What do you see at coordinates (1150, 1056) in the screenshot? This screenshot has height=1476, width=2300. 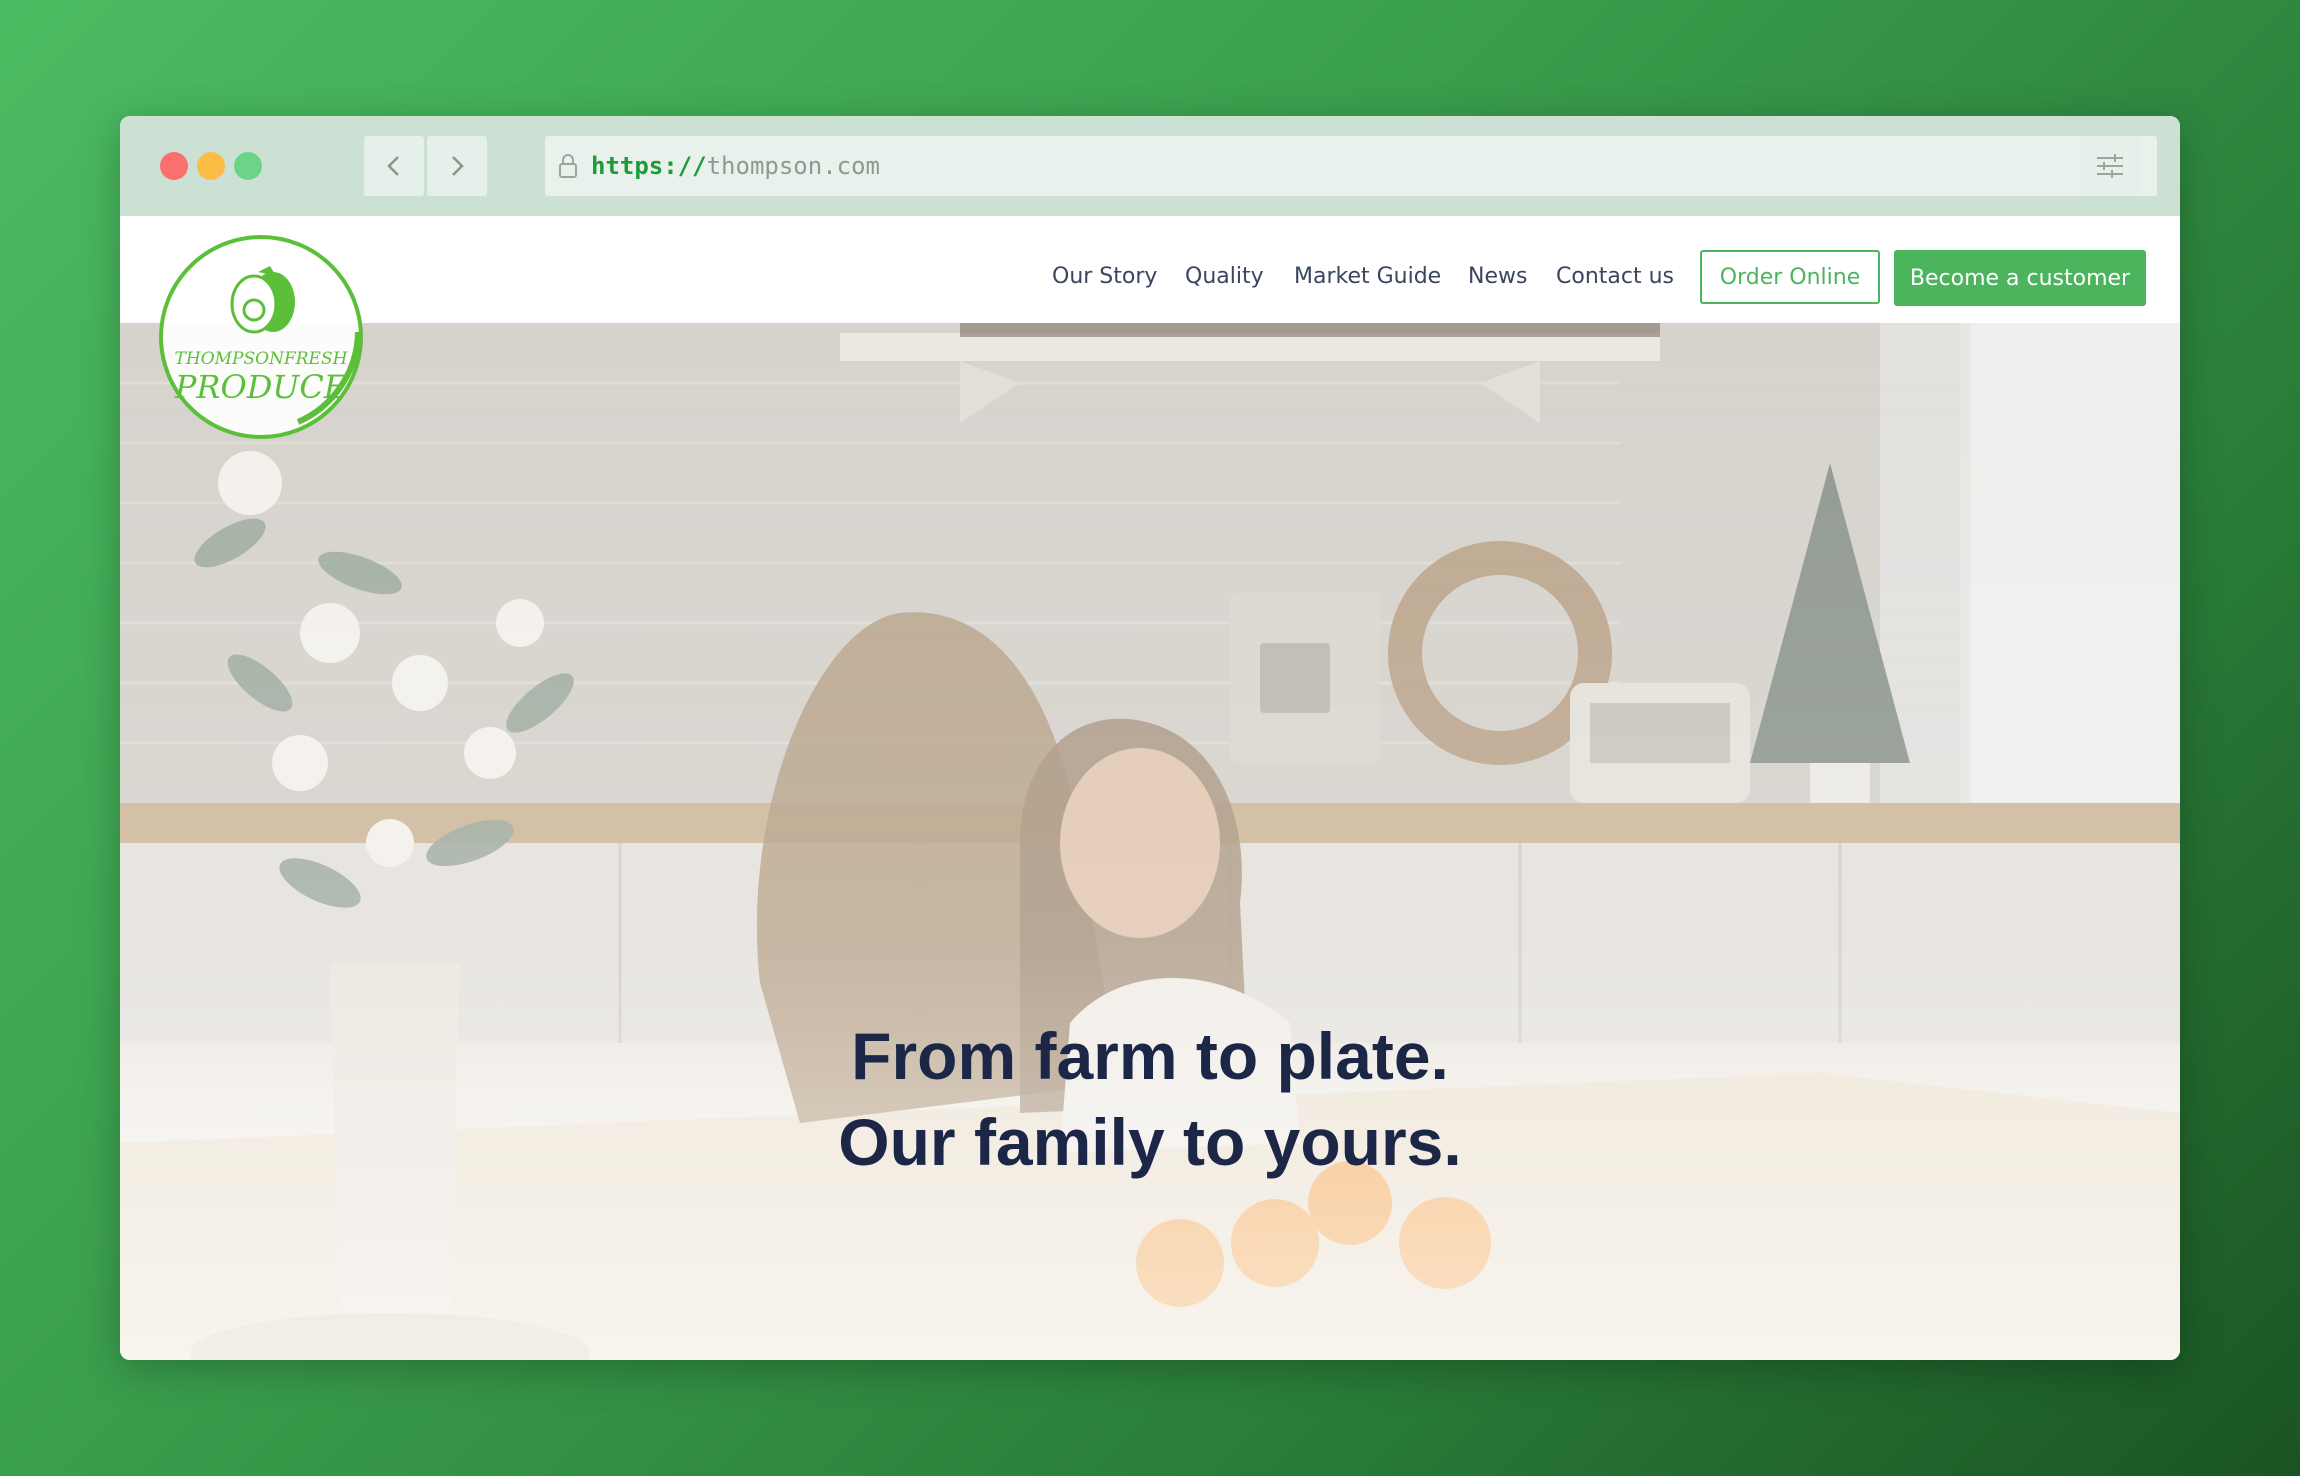 I see `hero-line-1: From farm to plate.` at bounding box center [1150, 1056].